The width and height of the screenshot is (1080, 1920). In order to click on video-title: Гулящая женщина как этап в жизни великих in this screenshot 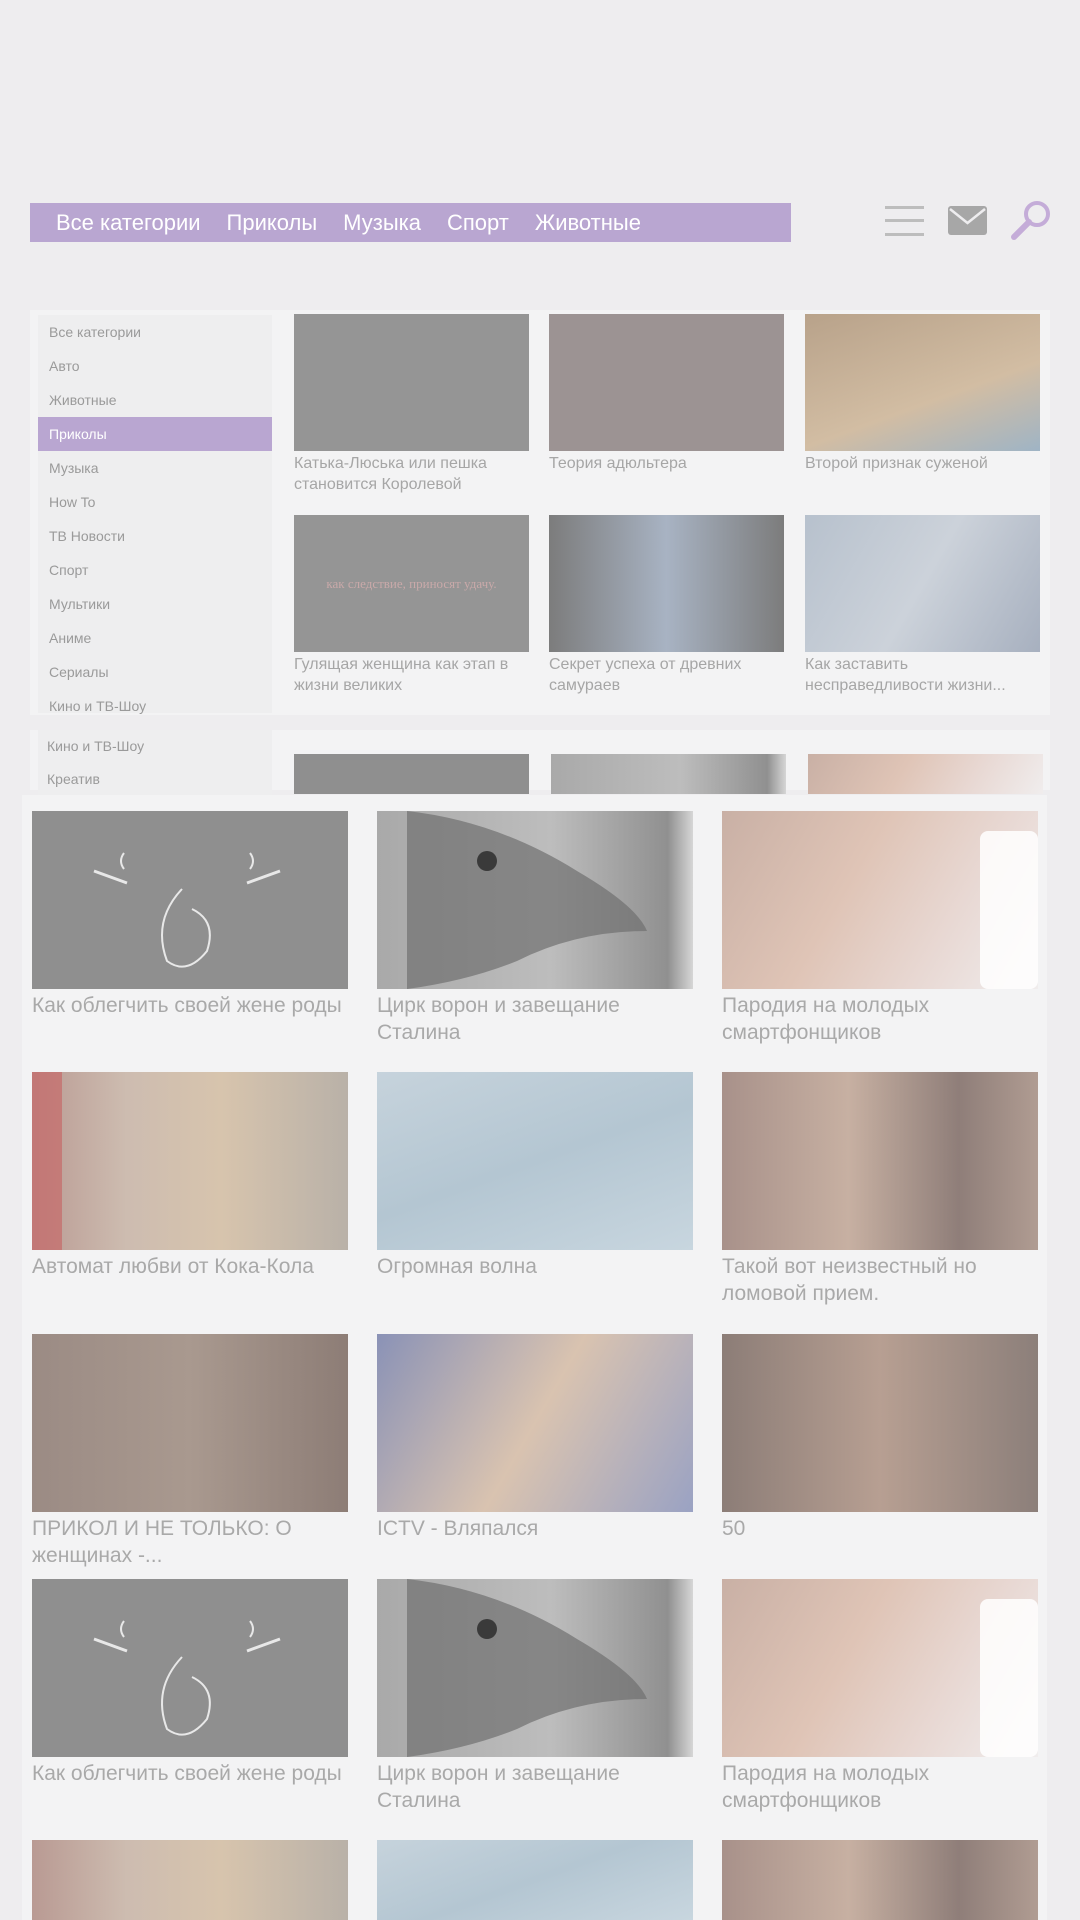, I will do `click(411, 675)`.